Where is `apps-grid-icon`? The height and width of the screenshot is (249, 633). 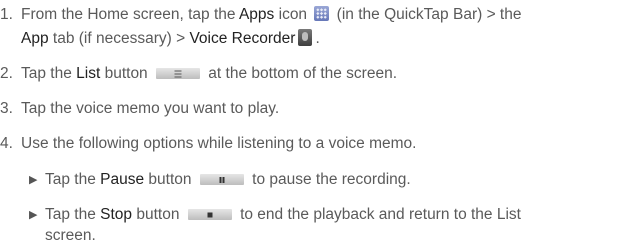 apps-grid-icon is located at coordinates (322, 13).